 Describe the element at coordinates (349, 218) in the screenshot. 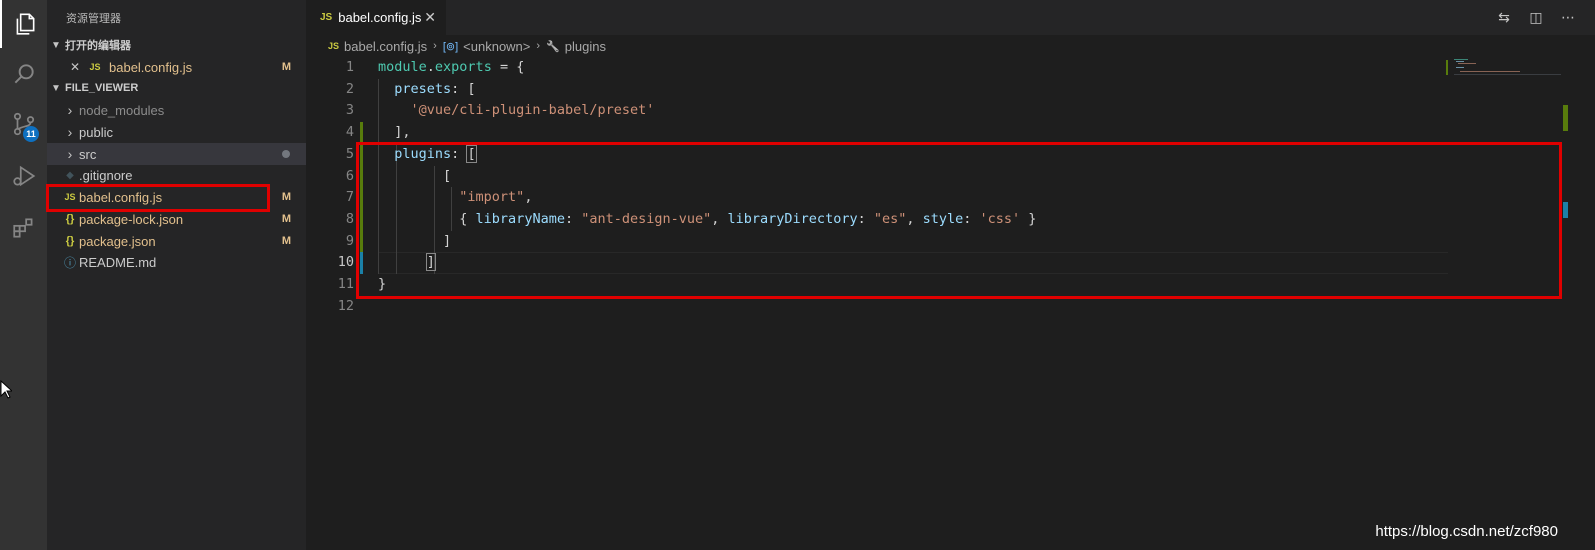

I see `line-number: 8` at that location.